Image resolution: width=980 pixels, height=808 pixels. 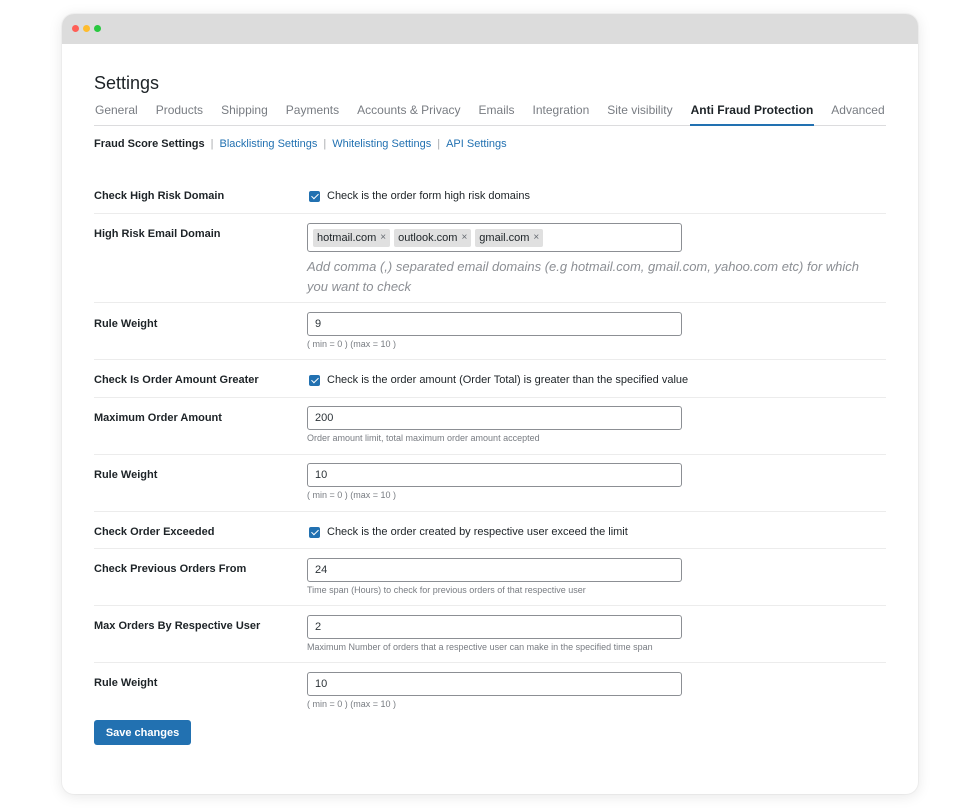 What do you see at coordinates (408, 115) in the screenshot?
I see `tab-accounts-privacy: Accounts & Privacy` at bounding box center [408, 115].